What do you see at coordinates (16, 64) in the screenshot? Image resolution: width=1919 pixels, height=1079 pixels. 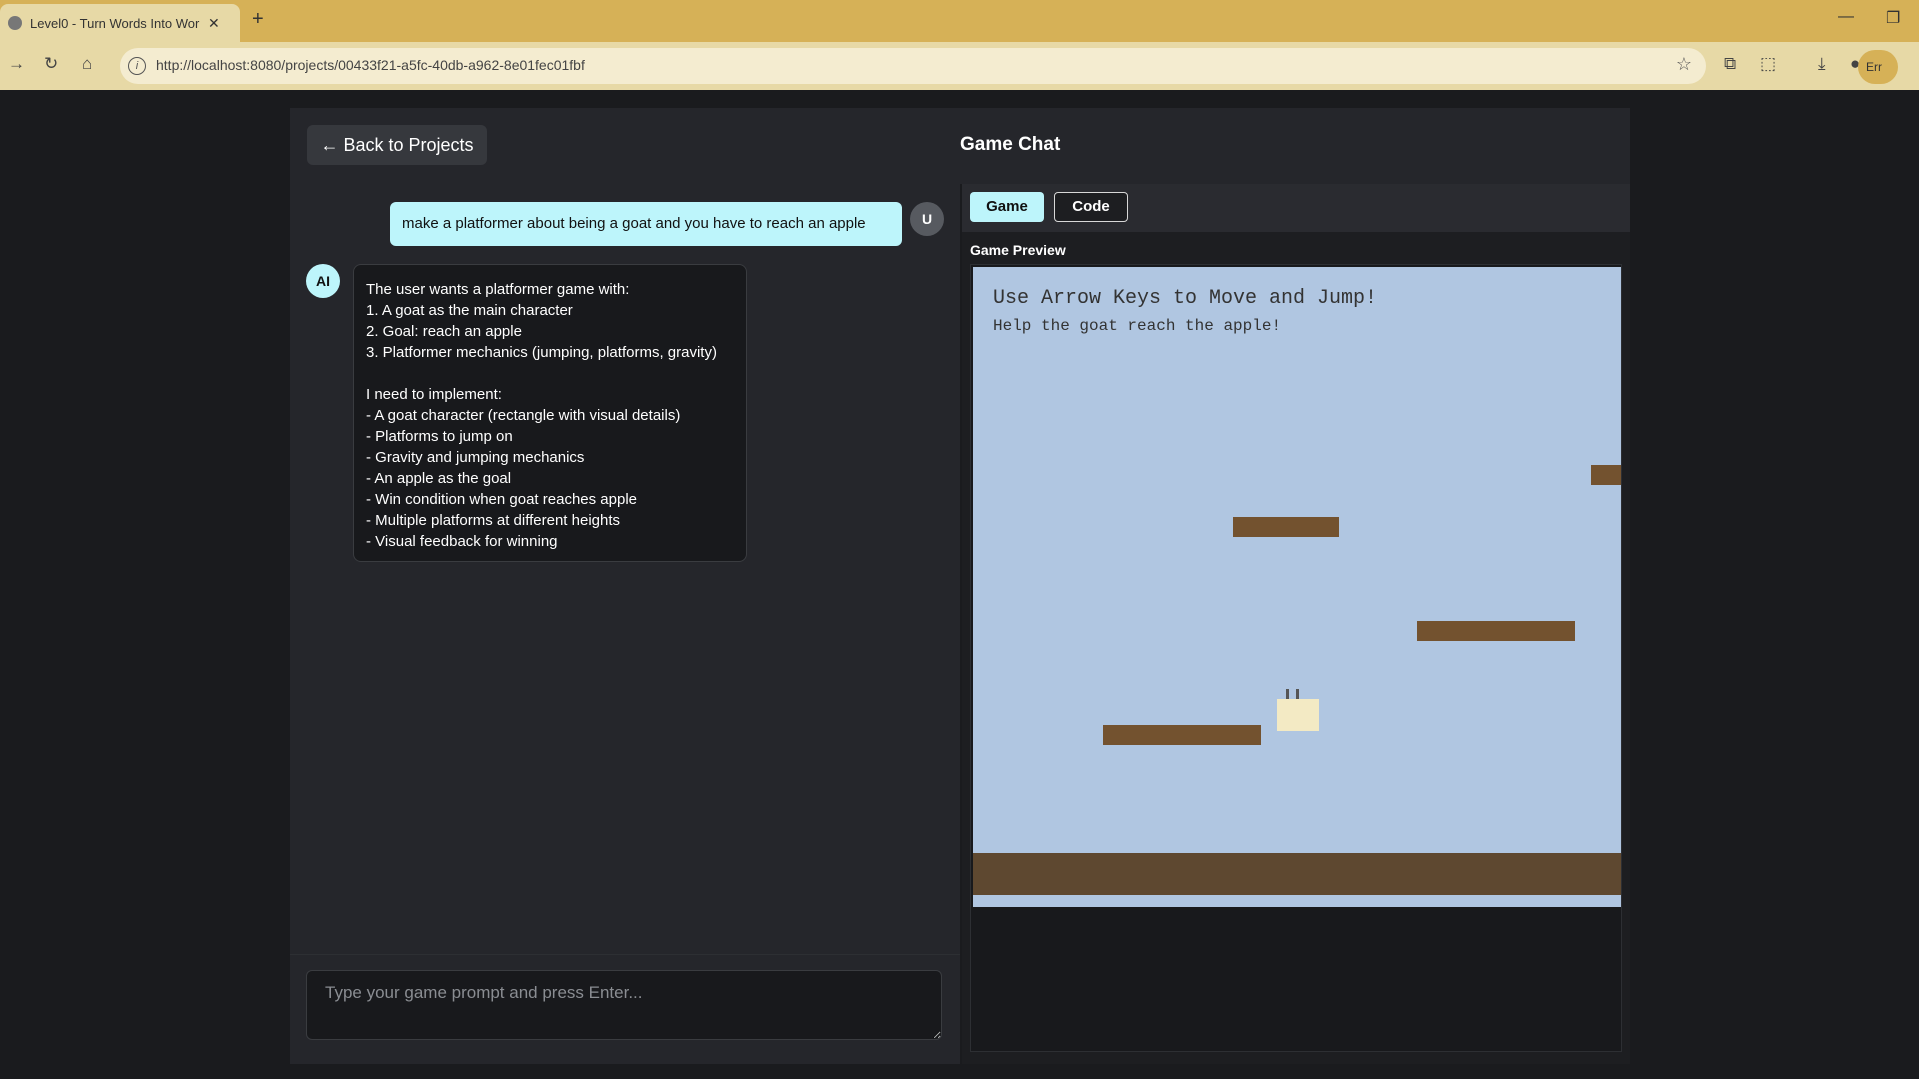 I see `forward-icon: →` at bounding box center [16, 64].